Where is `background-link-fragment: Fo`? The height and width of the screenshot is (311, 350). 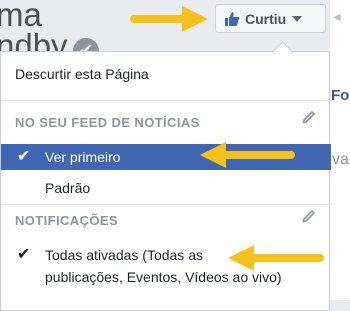
background-link-fragment: Fo is located at coordinates (340, 95).